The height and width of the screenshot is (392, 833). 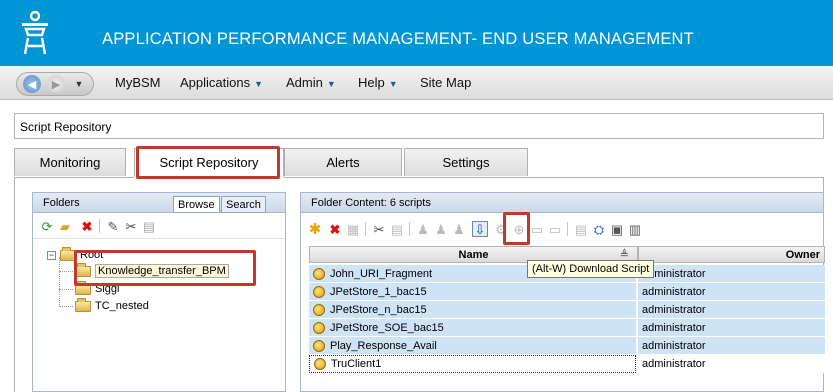 I want to click on forward-arrow-icon: ▶, so click(x=56, y=84).